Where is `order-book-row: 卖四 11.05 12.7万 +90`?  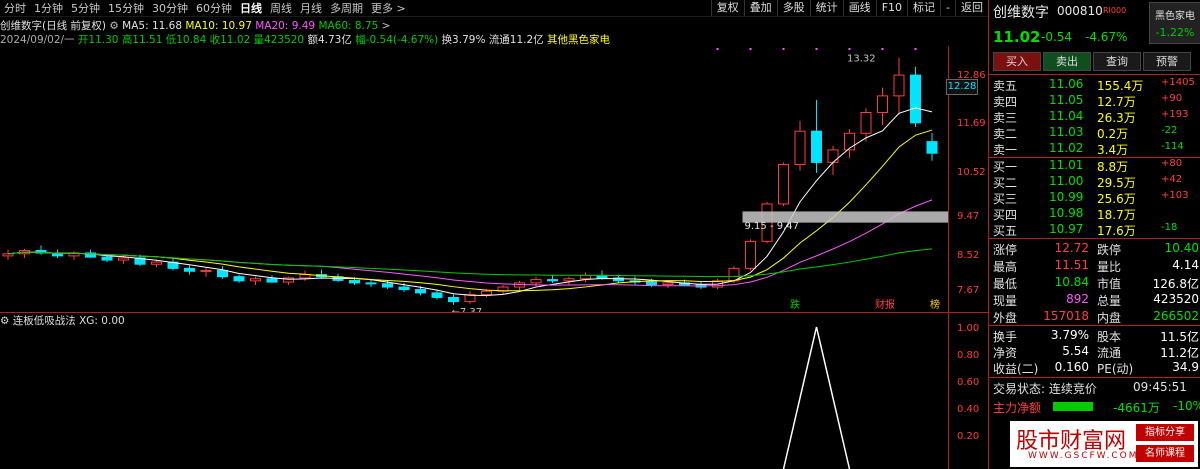
order-book-row: 卖四 11.05 12.7万 +90 is located at coordinates (1096, 101).